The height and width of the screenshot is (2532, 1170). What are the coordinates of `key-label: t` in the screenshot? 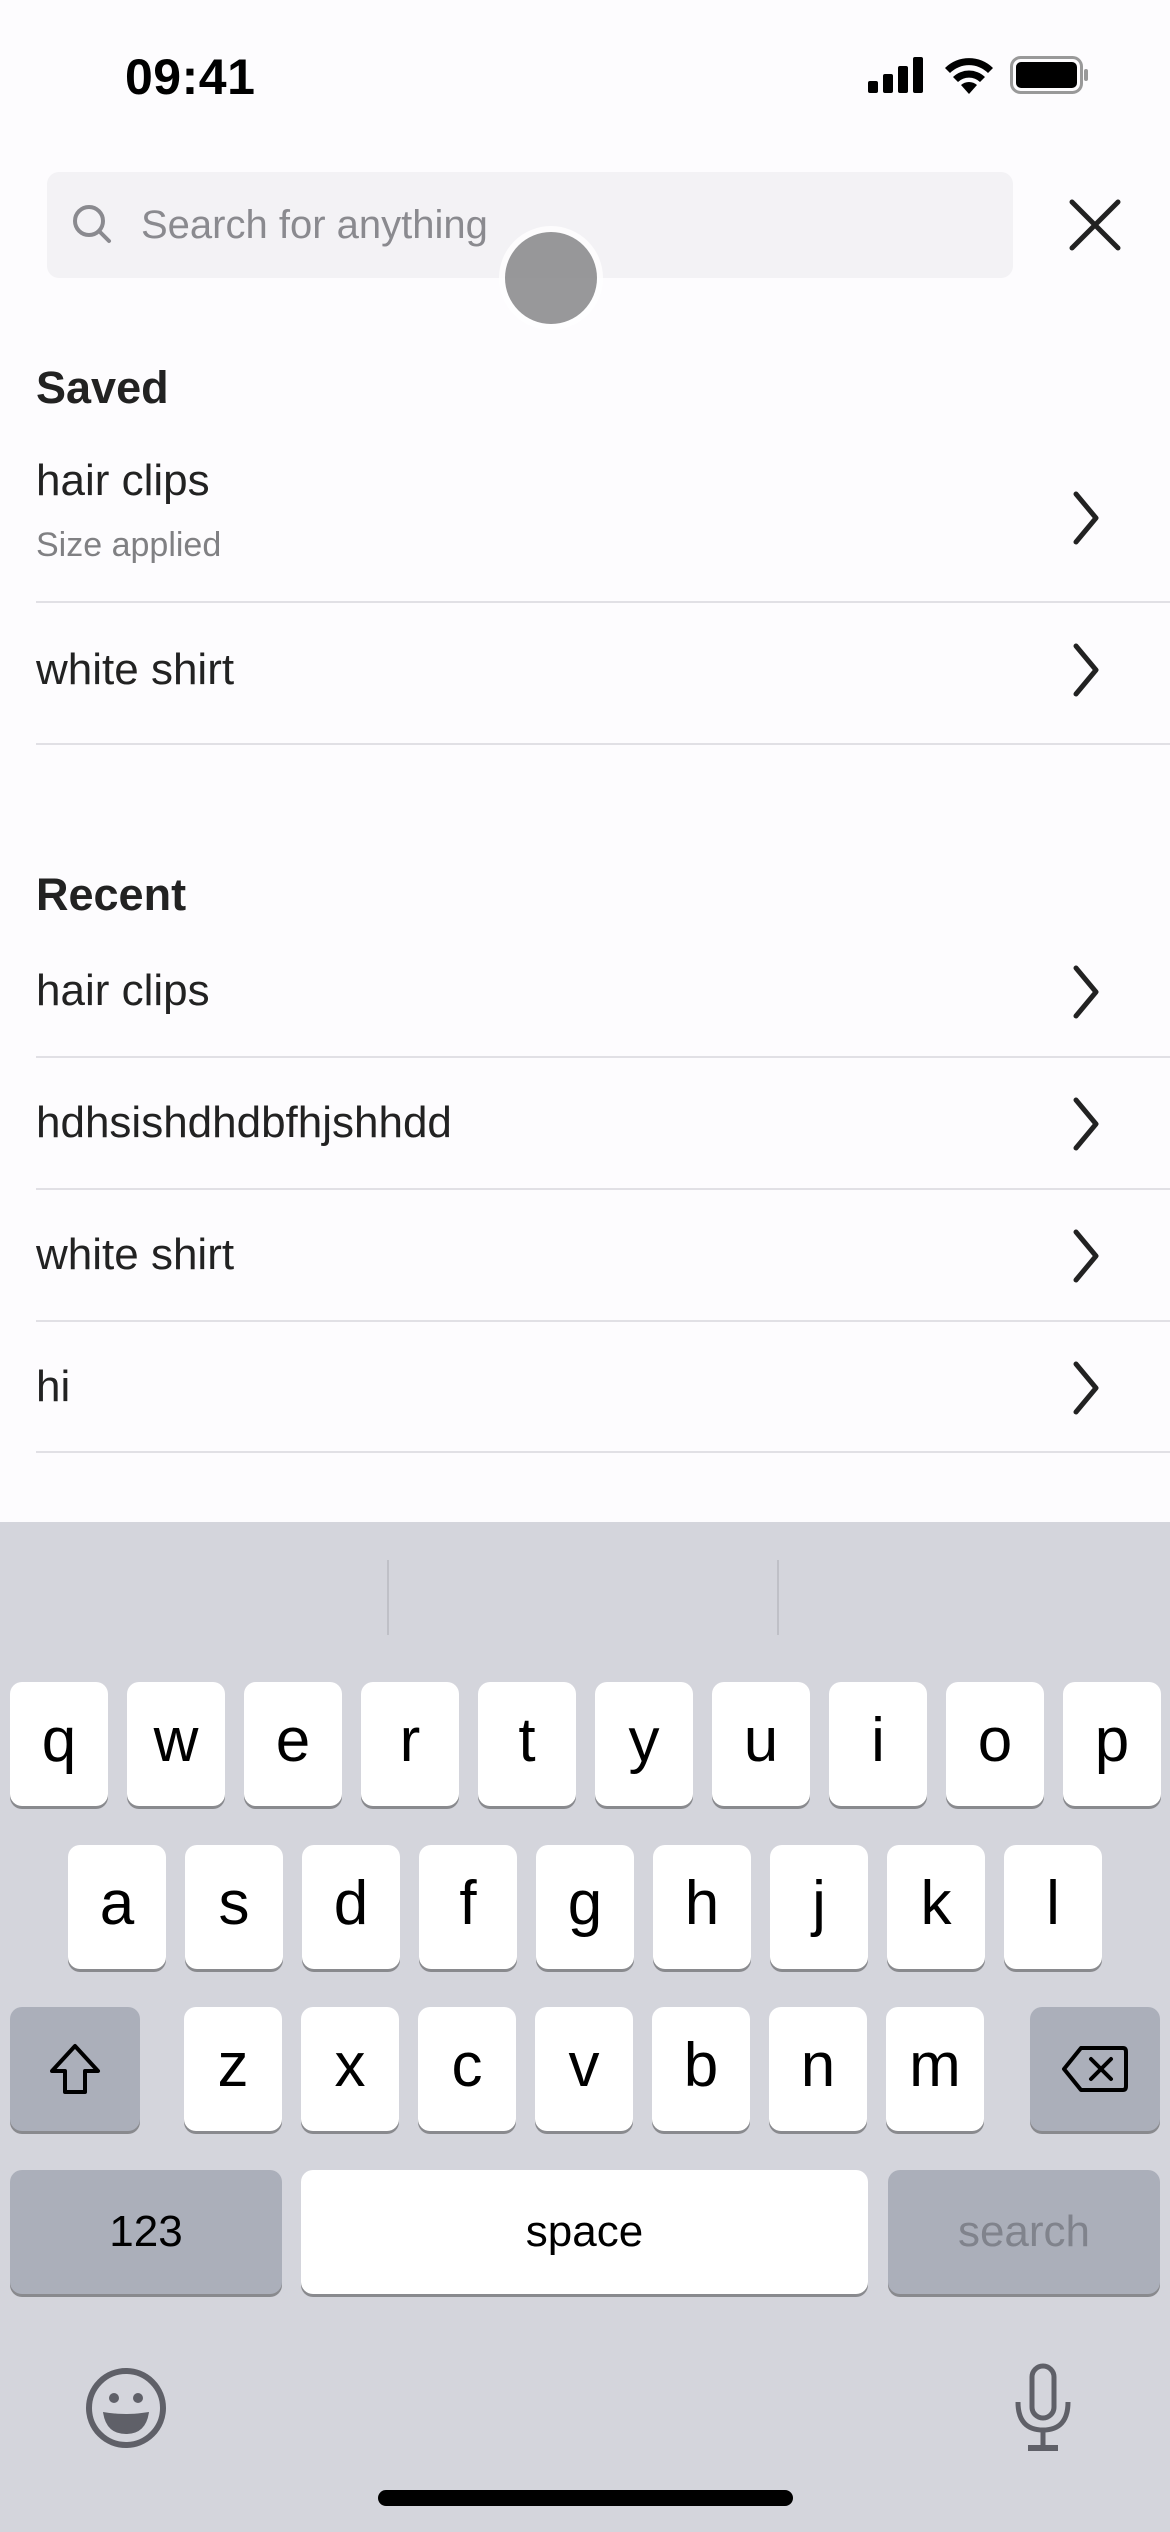 It's located at (527, 1740).